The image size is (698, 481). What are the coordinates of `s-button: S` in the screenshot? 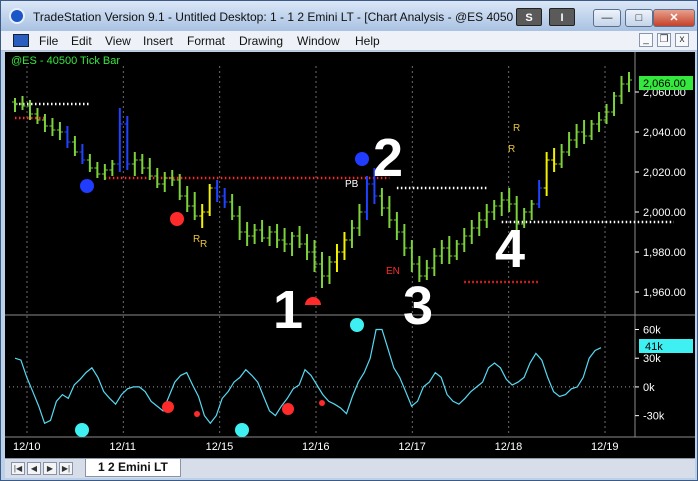 It's located at (529, 17).